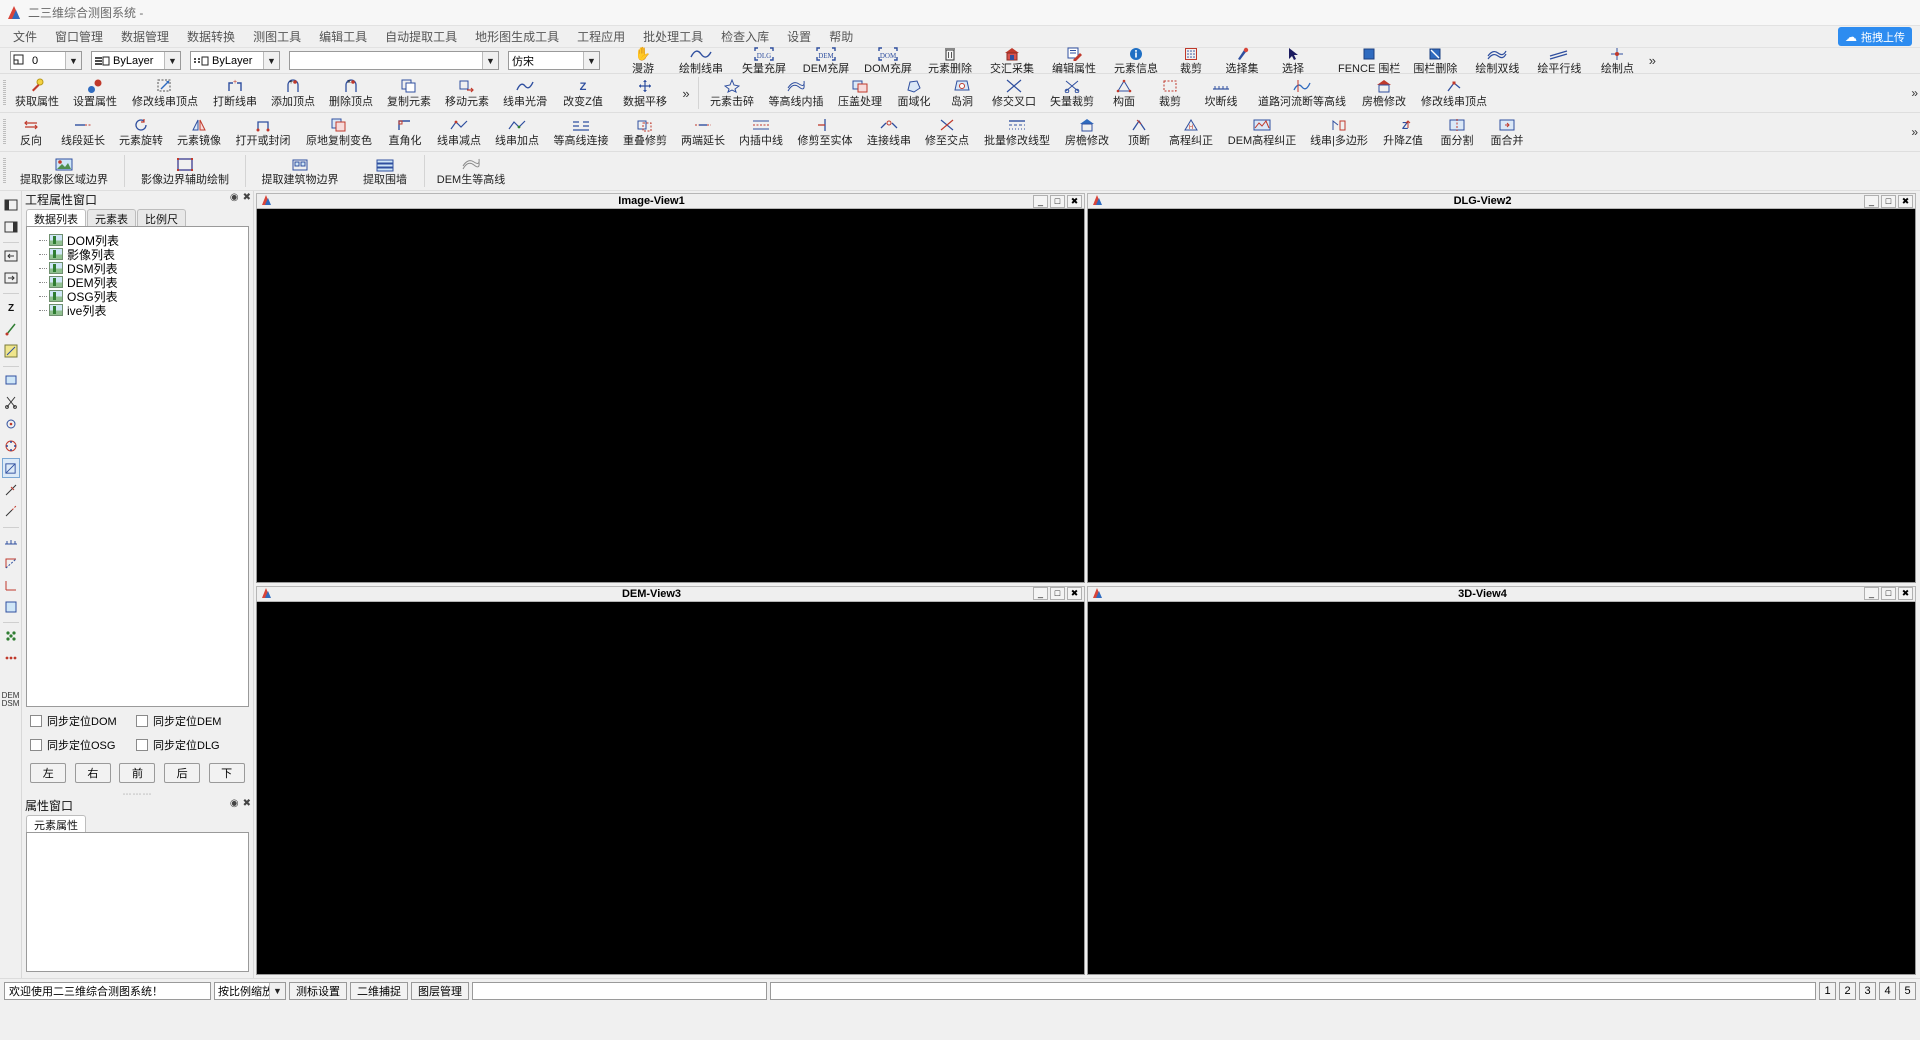 This screenshot has height=1040, width=1920. I want to click on page-button-5: 5, so click(1907, 990).